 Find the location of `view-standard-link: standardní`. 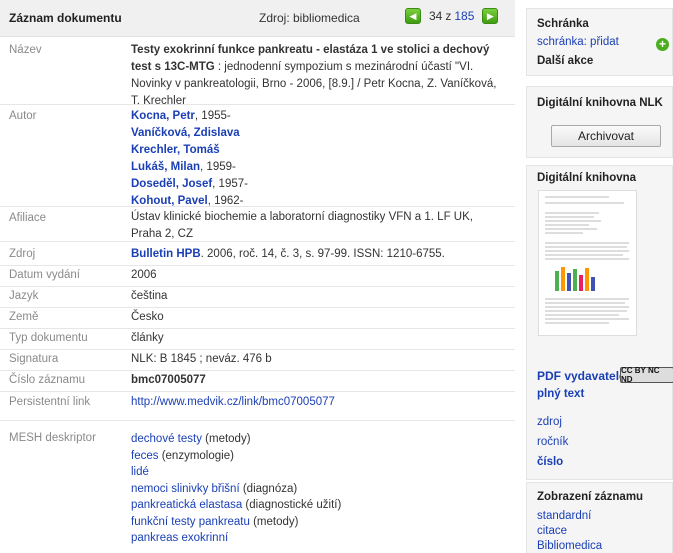

view-standard-link: standardní is located at coordinates (564, 516).